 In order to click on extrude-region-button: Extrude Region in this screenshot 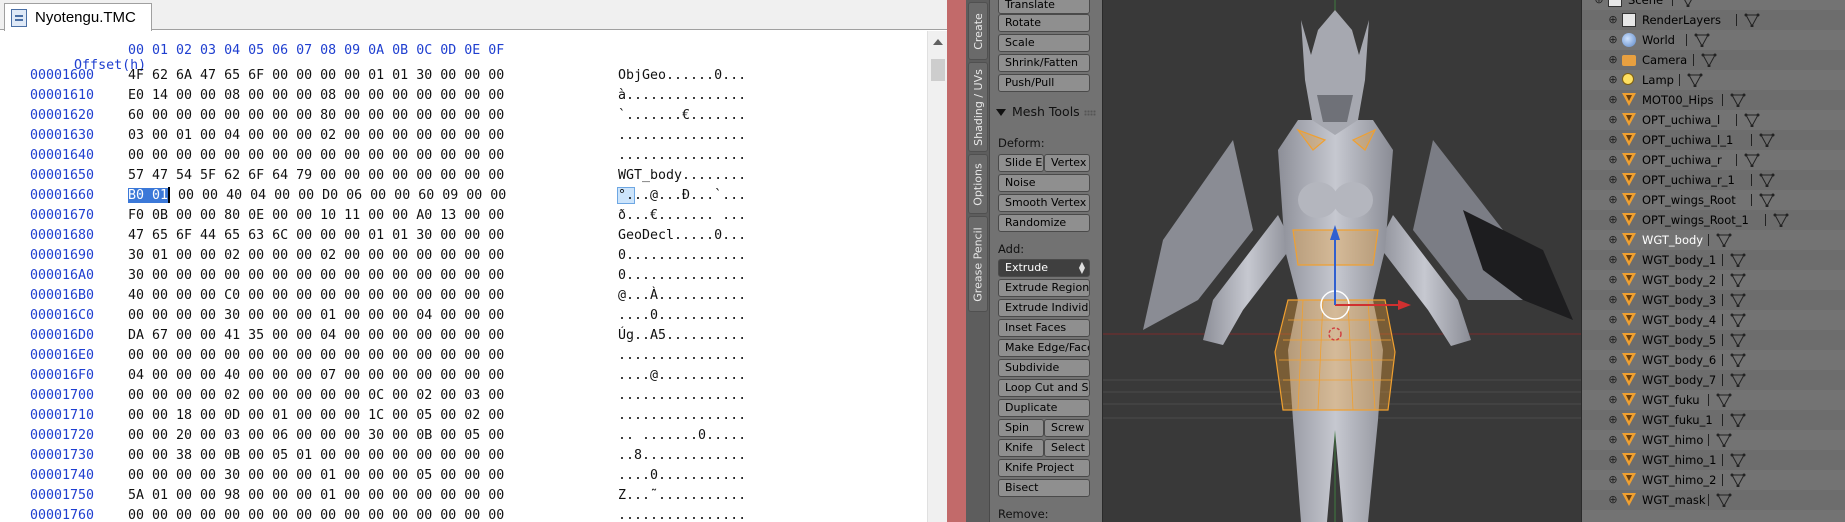, I will do `click(1044, 288)`.